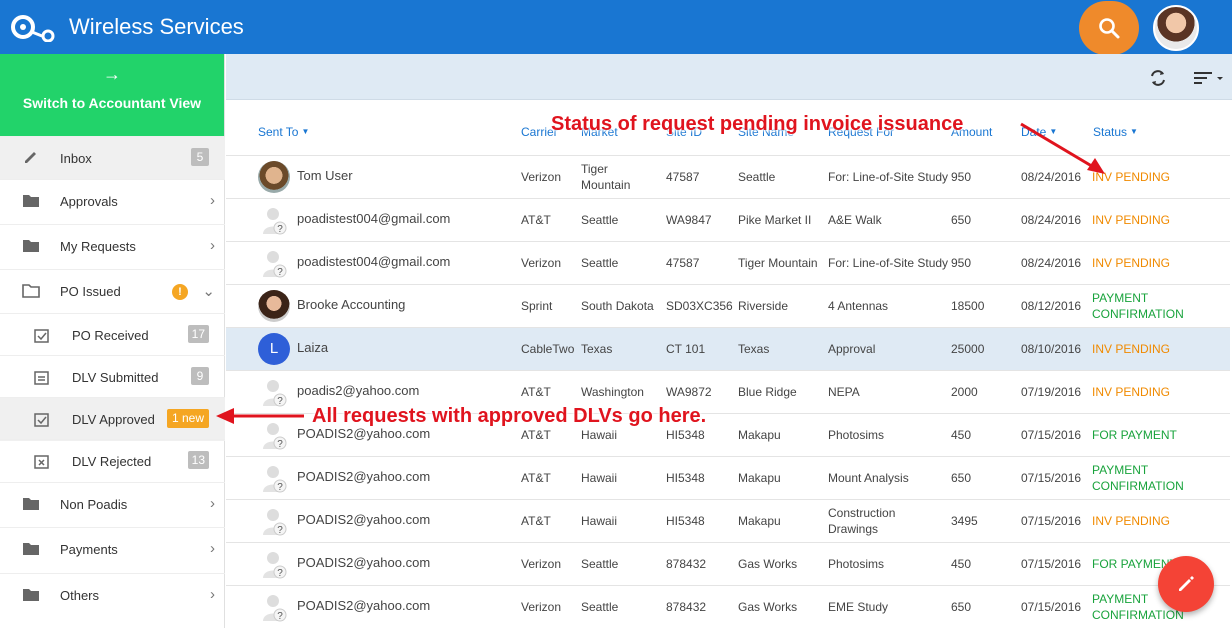 This screenshot has height=628, width=1232. I want to click on search-button, so click(1109, 28).